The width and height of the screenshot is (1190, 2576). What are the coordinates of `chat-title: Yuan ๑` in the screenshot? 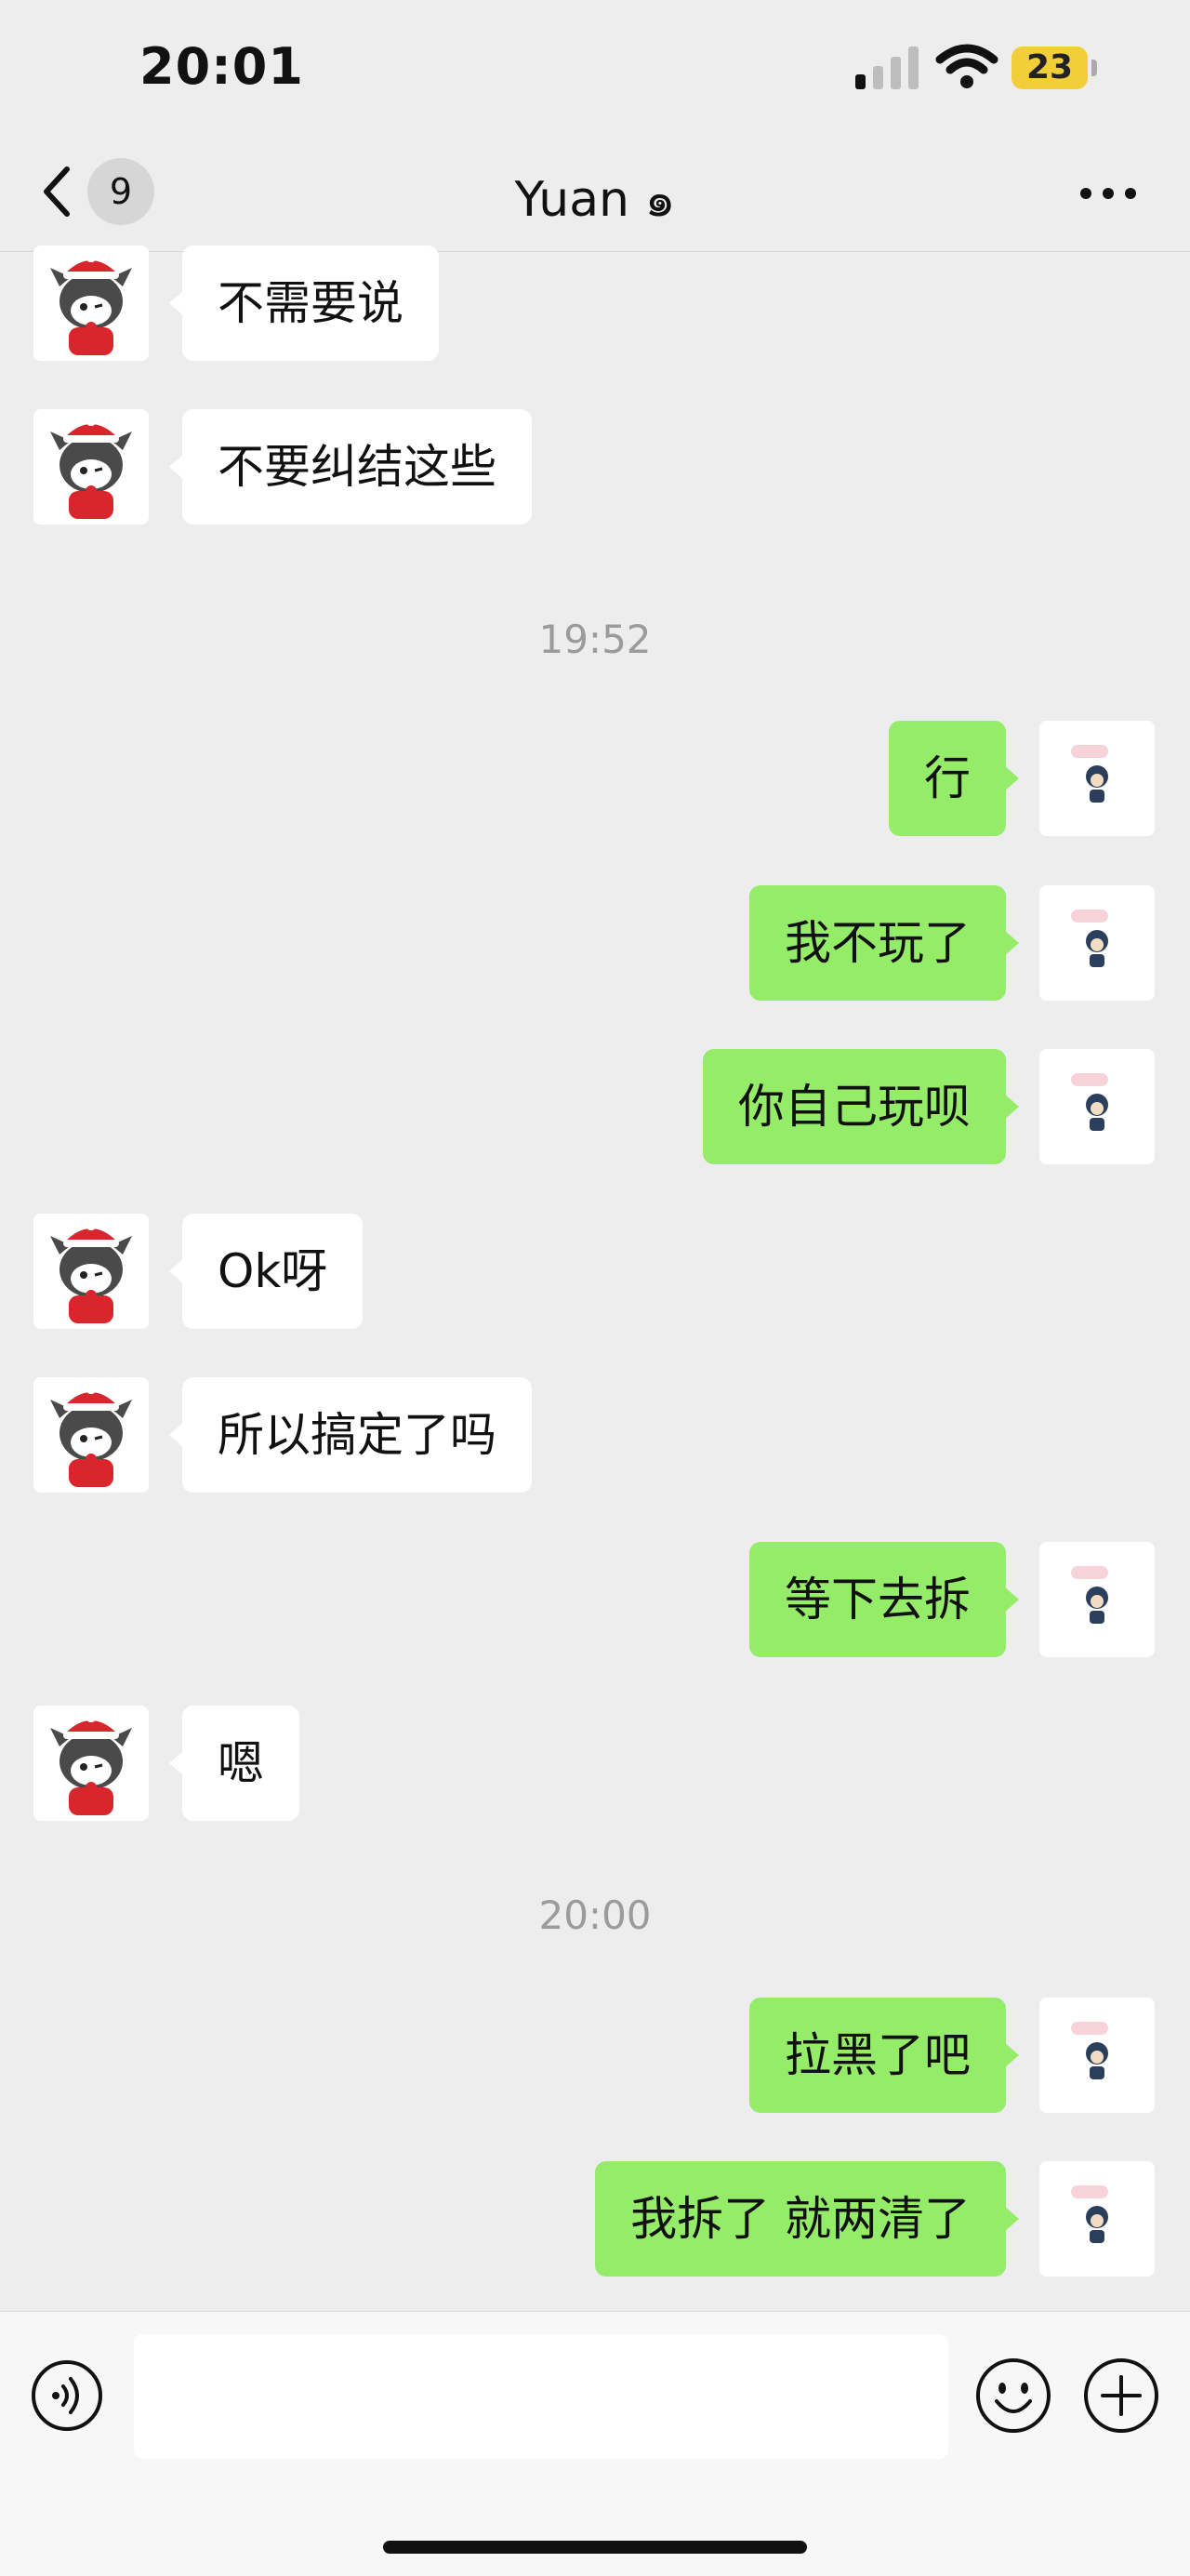 It's located at (595, 200).